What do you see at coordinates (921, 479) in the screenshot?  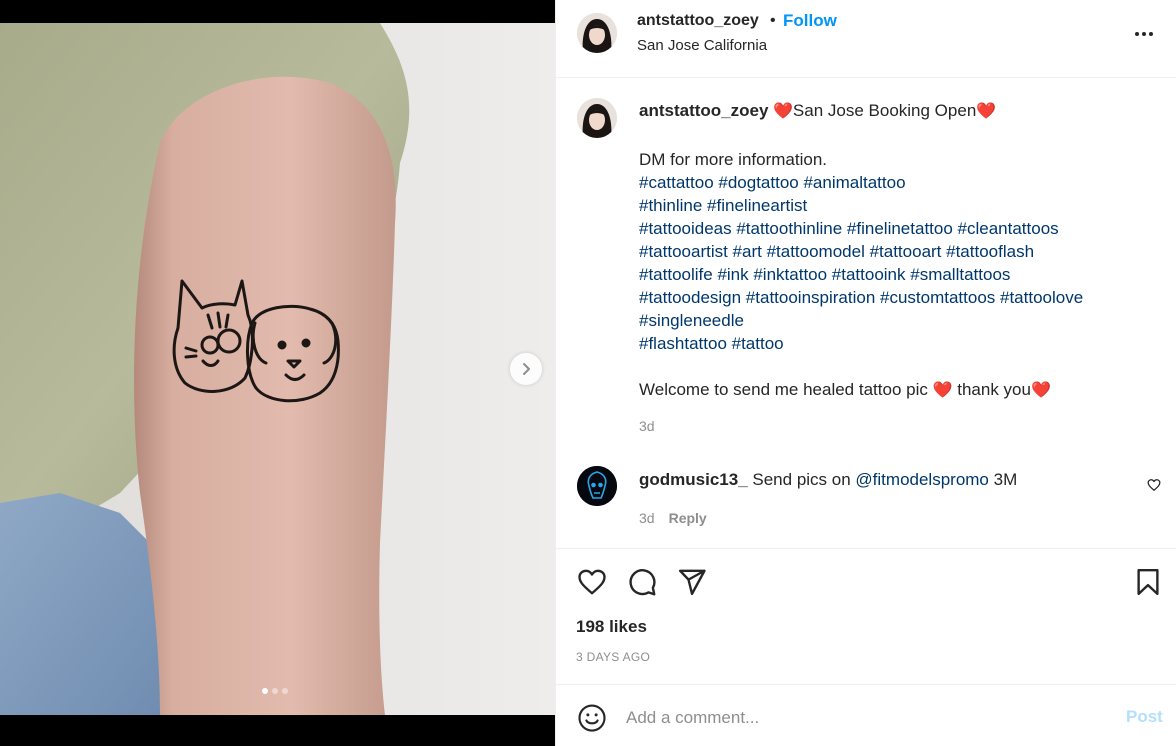 I see `comment-mention: @fitmodelspromo` at bounding box center [921, 479].